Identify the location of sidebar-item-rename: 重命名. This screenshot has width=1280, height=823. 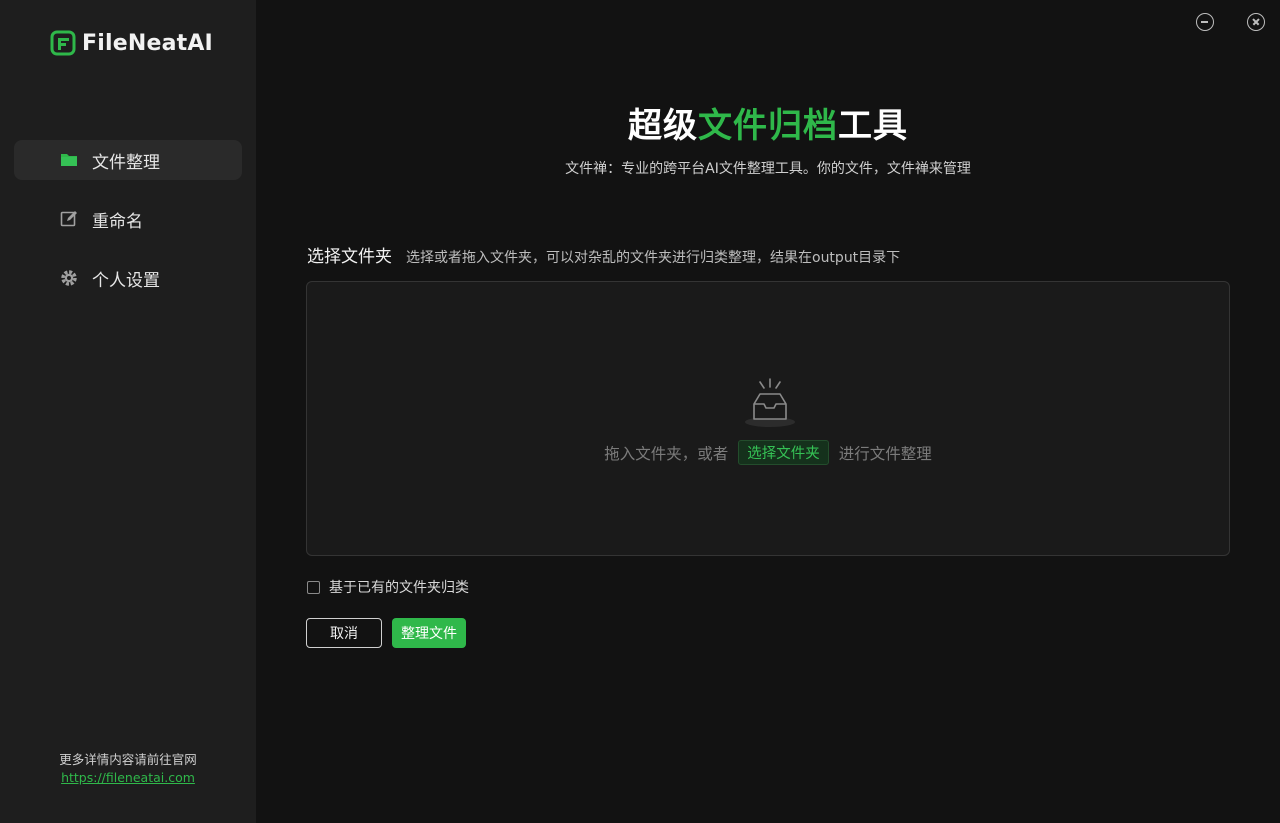
(128, 219).